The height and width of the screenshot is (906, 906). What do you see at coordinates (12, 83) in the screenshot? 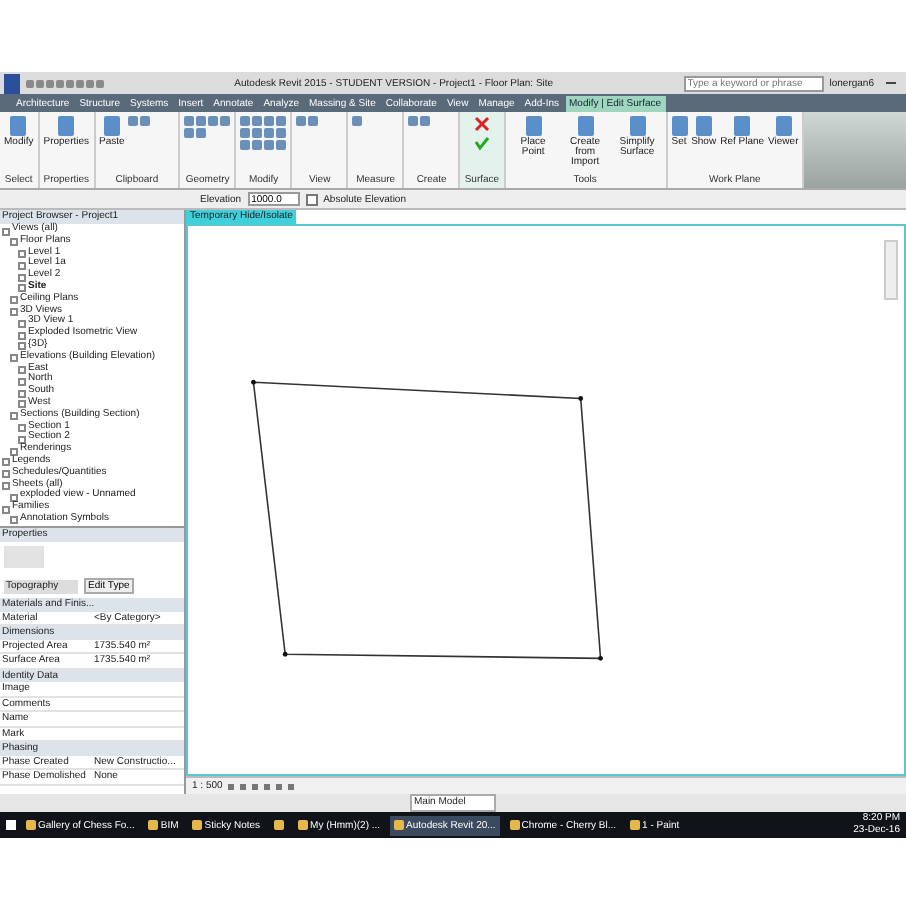
I see `app-logo-icon` at bounding box center [12, 83].